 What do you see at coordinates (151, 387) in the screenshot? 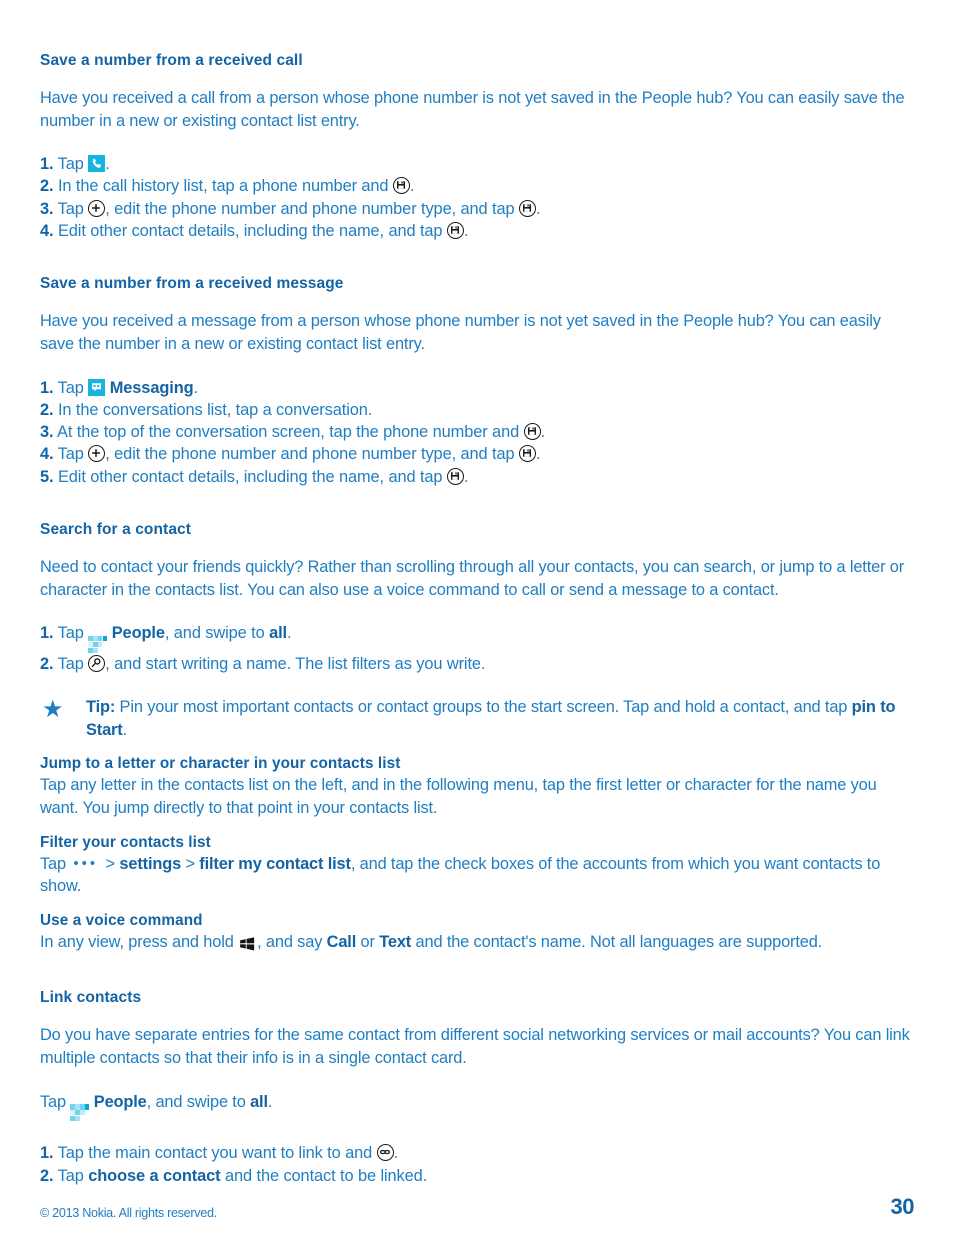
I see `step-bold: Messaging` at bounding box center [151, 387].